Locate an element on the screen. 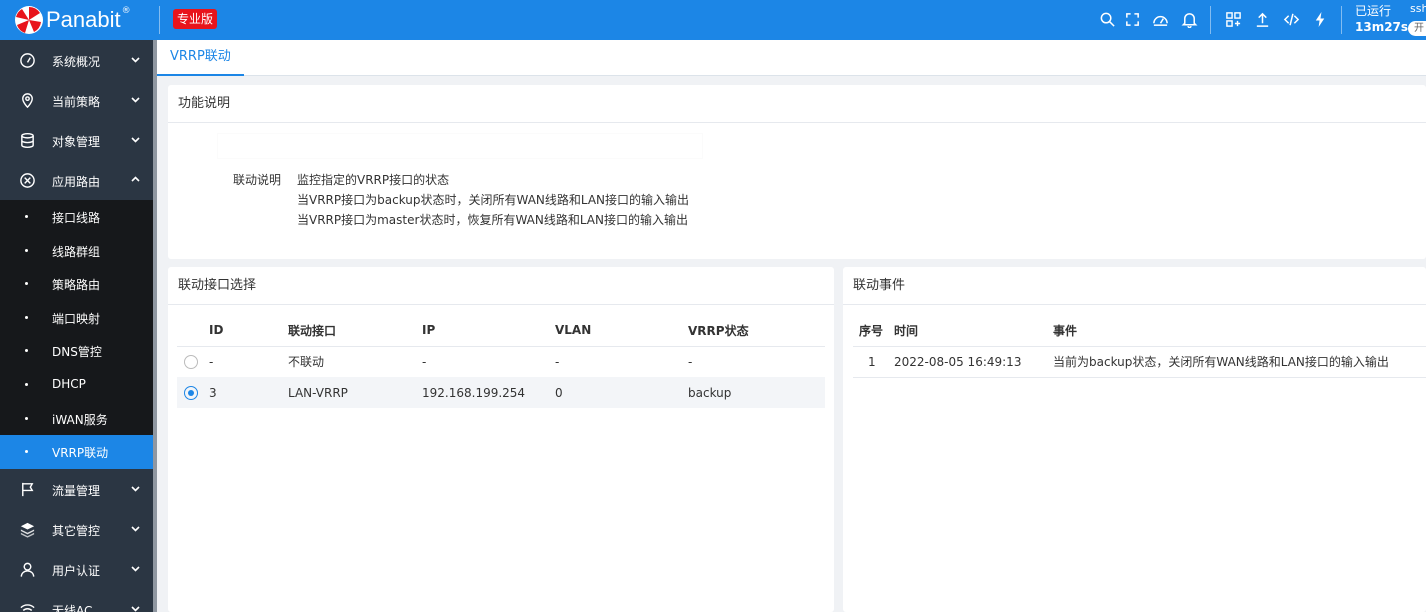  column-header: VRRP状态 is located at coordinates (756, 331).